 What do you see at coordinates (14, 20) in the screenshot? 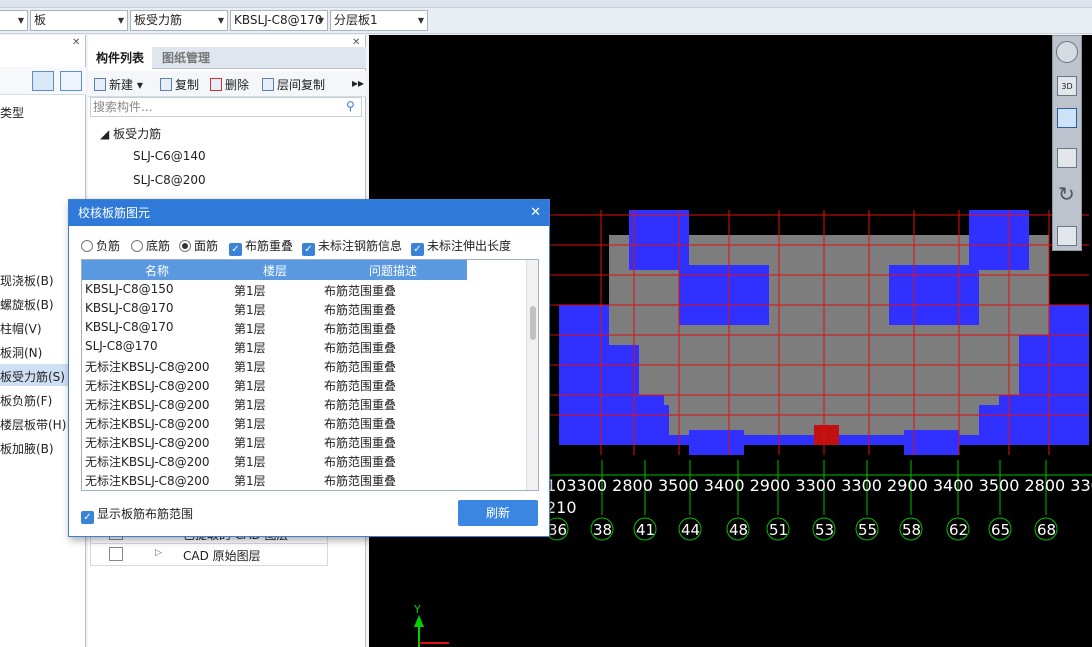
I see `combo-floor: ▼` at bounding box center [14, 20].